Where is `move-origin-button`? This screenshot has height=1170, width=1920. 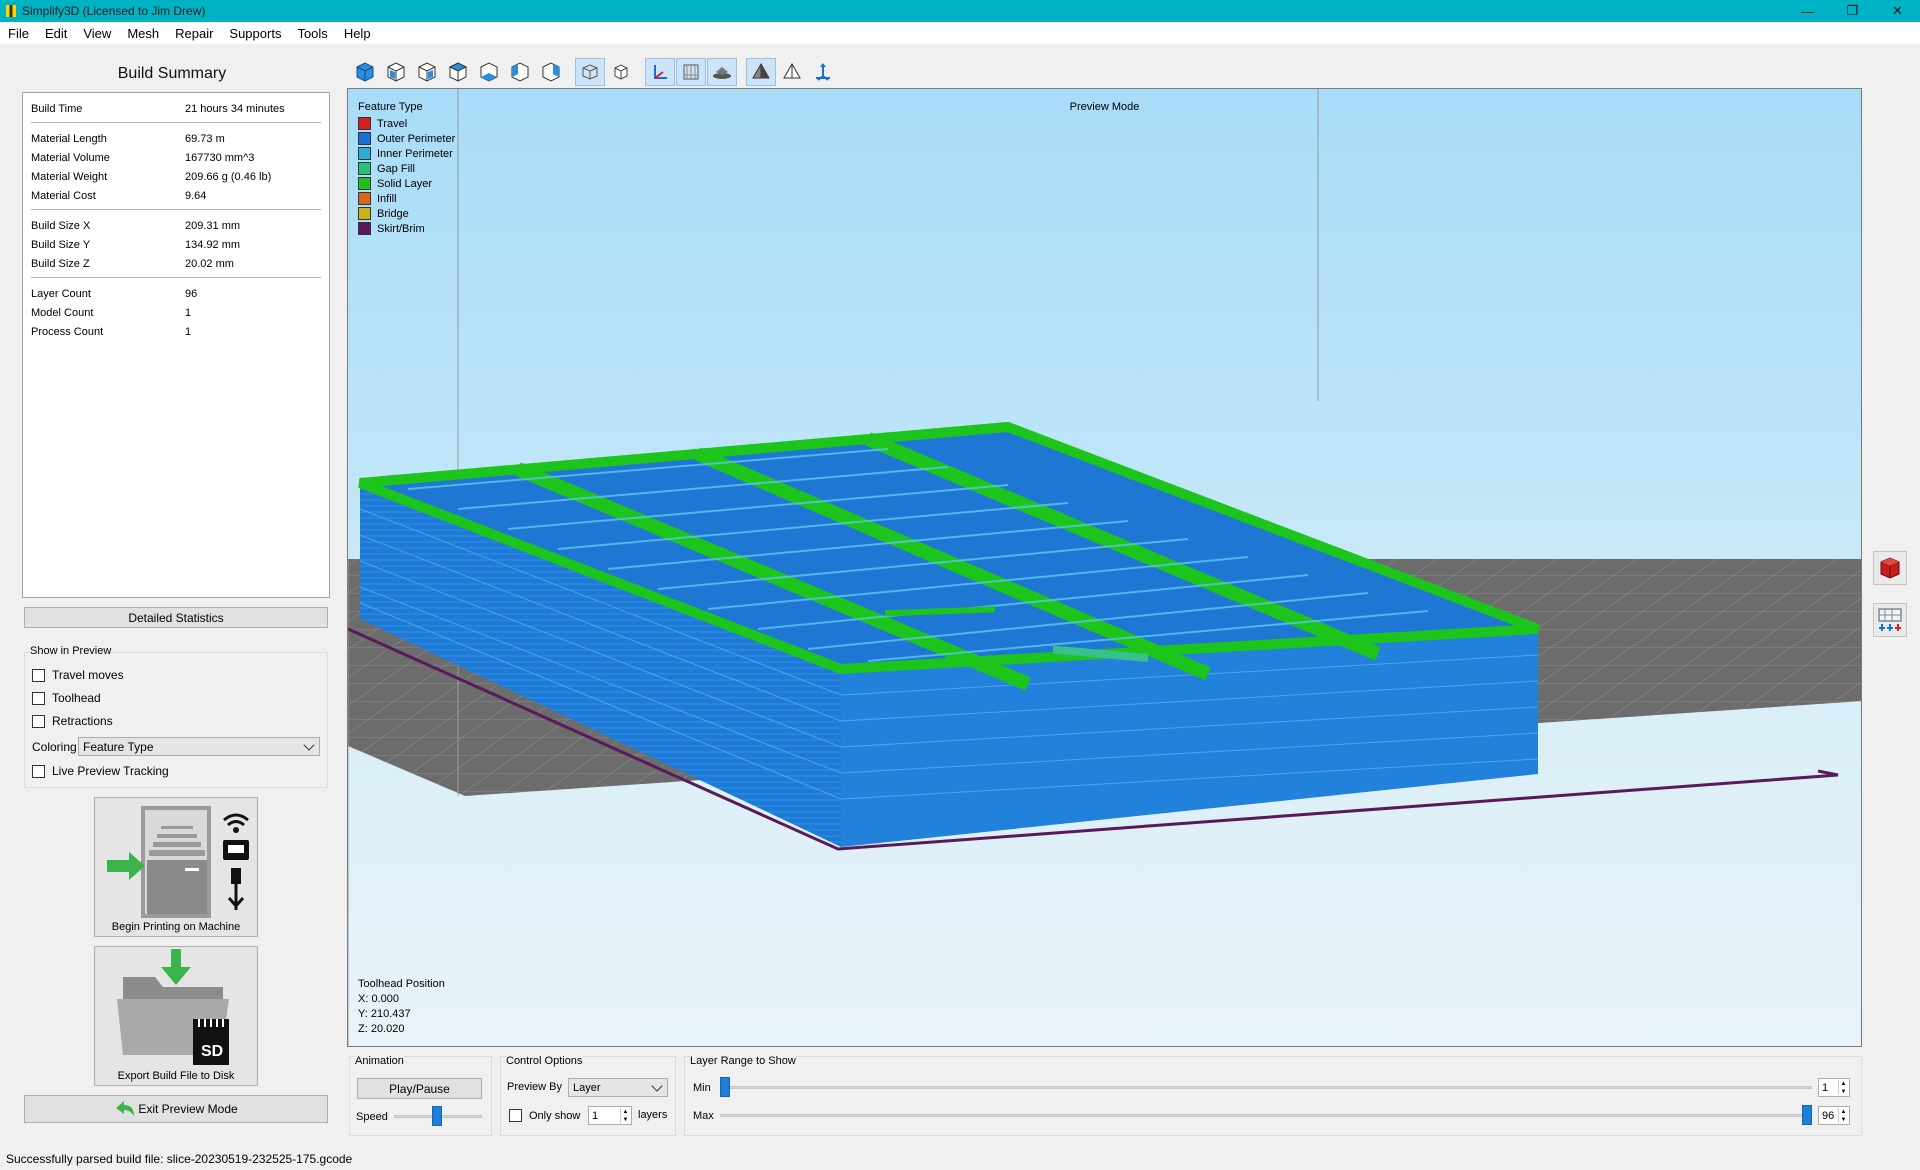
move-origin-button is located at coordinates (823, 72).